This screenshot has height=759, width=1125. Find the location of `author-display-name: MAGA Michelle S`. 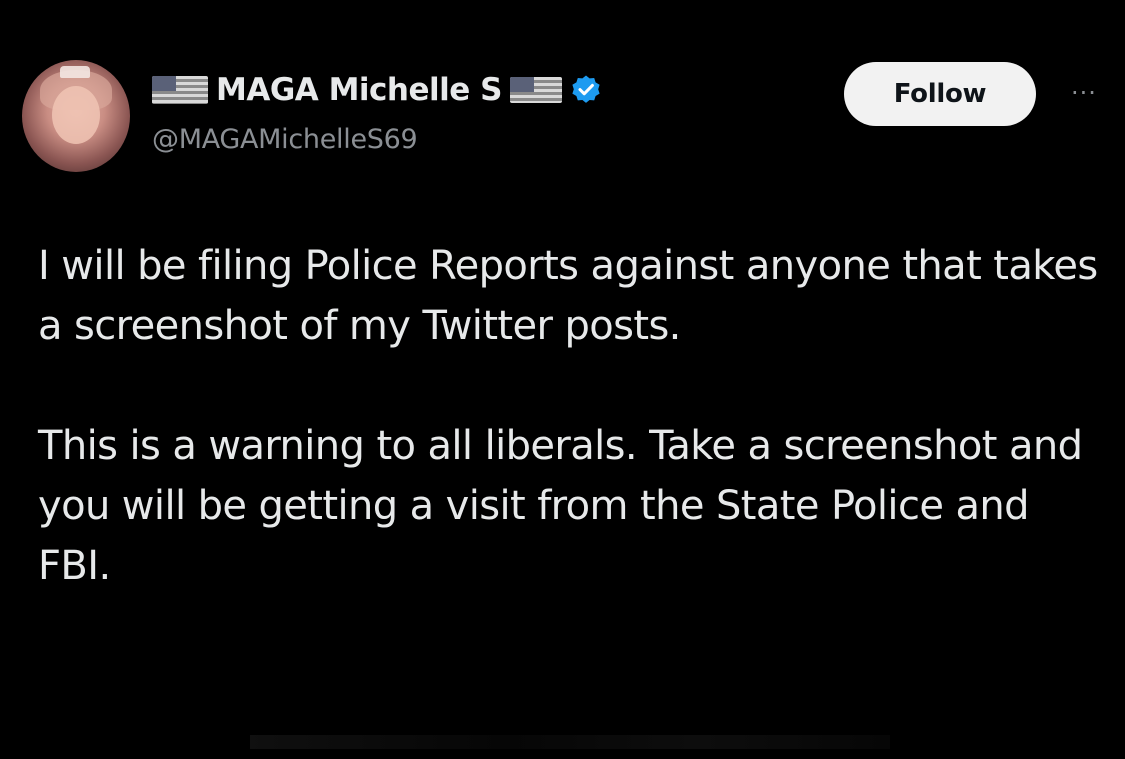

author-display-name: MAGA Michelle S is located at coordinates (359, 90).